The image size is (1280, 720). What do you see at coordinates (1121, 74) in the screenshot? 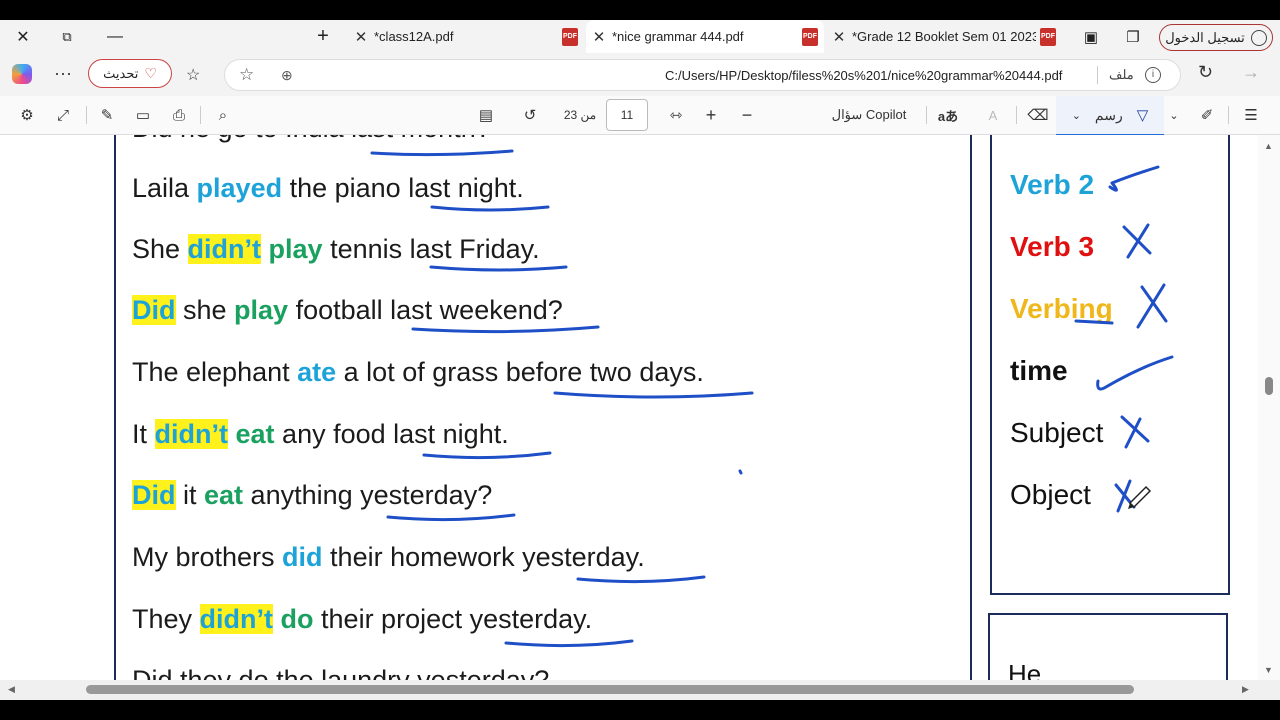
I see `file-label: ملف` at bounding box center [1121, 74].